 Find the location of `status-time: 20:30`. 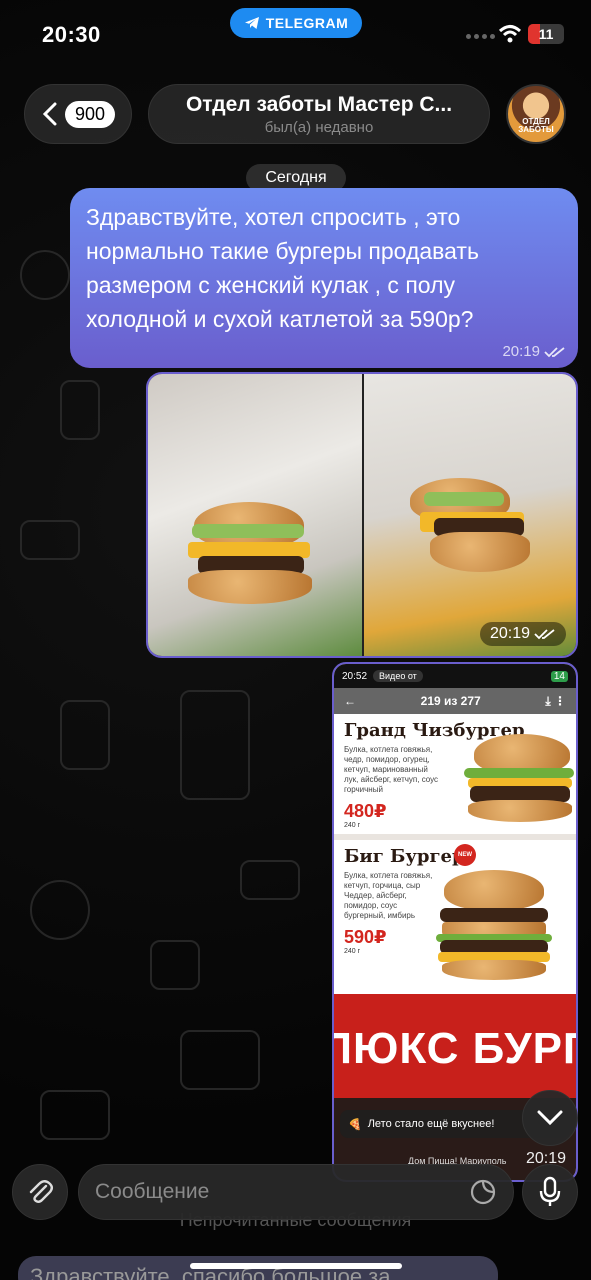

status-time: 20:30 is located at coordinates (71, 34).